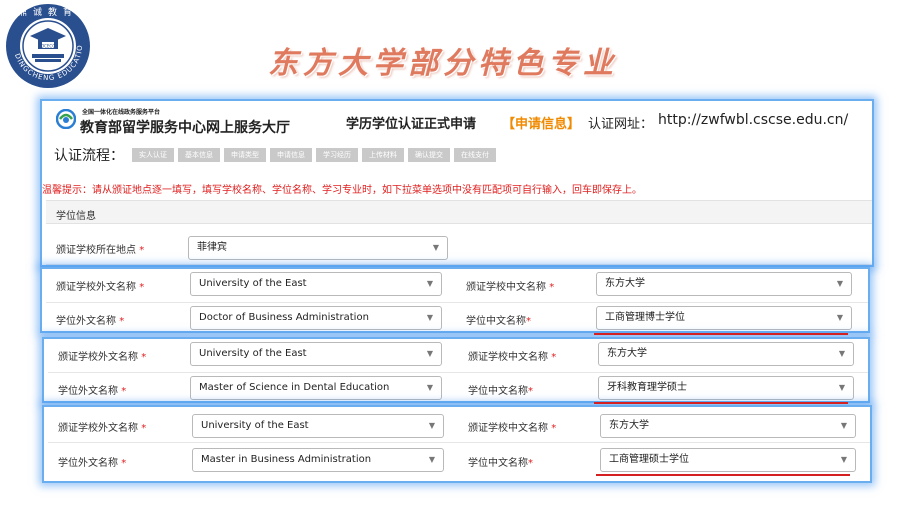 The width and height of the screenshot is (900, 506). I want to click on application-info-label: 【申请信息】, so click(541, 124).